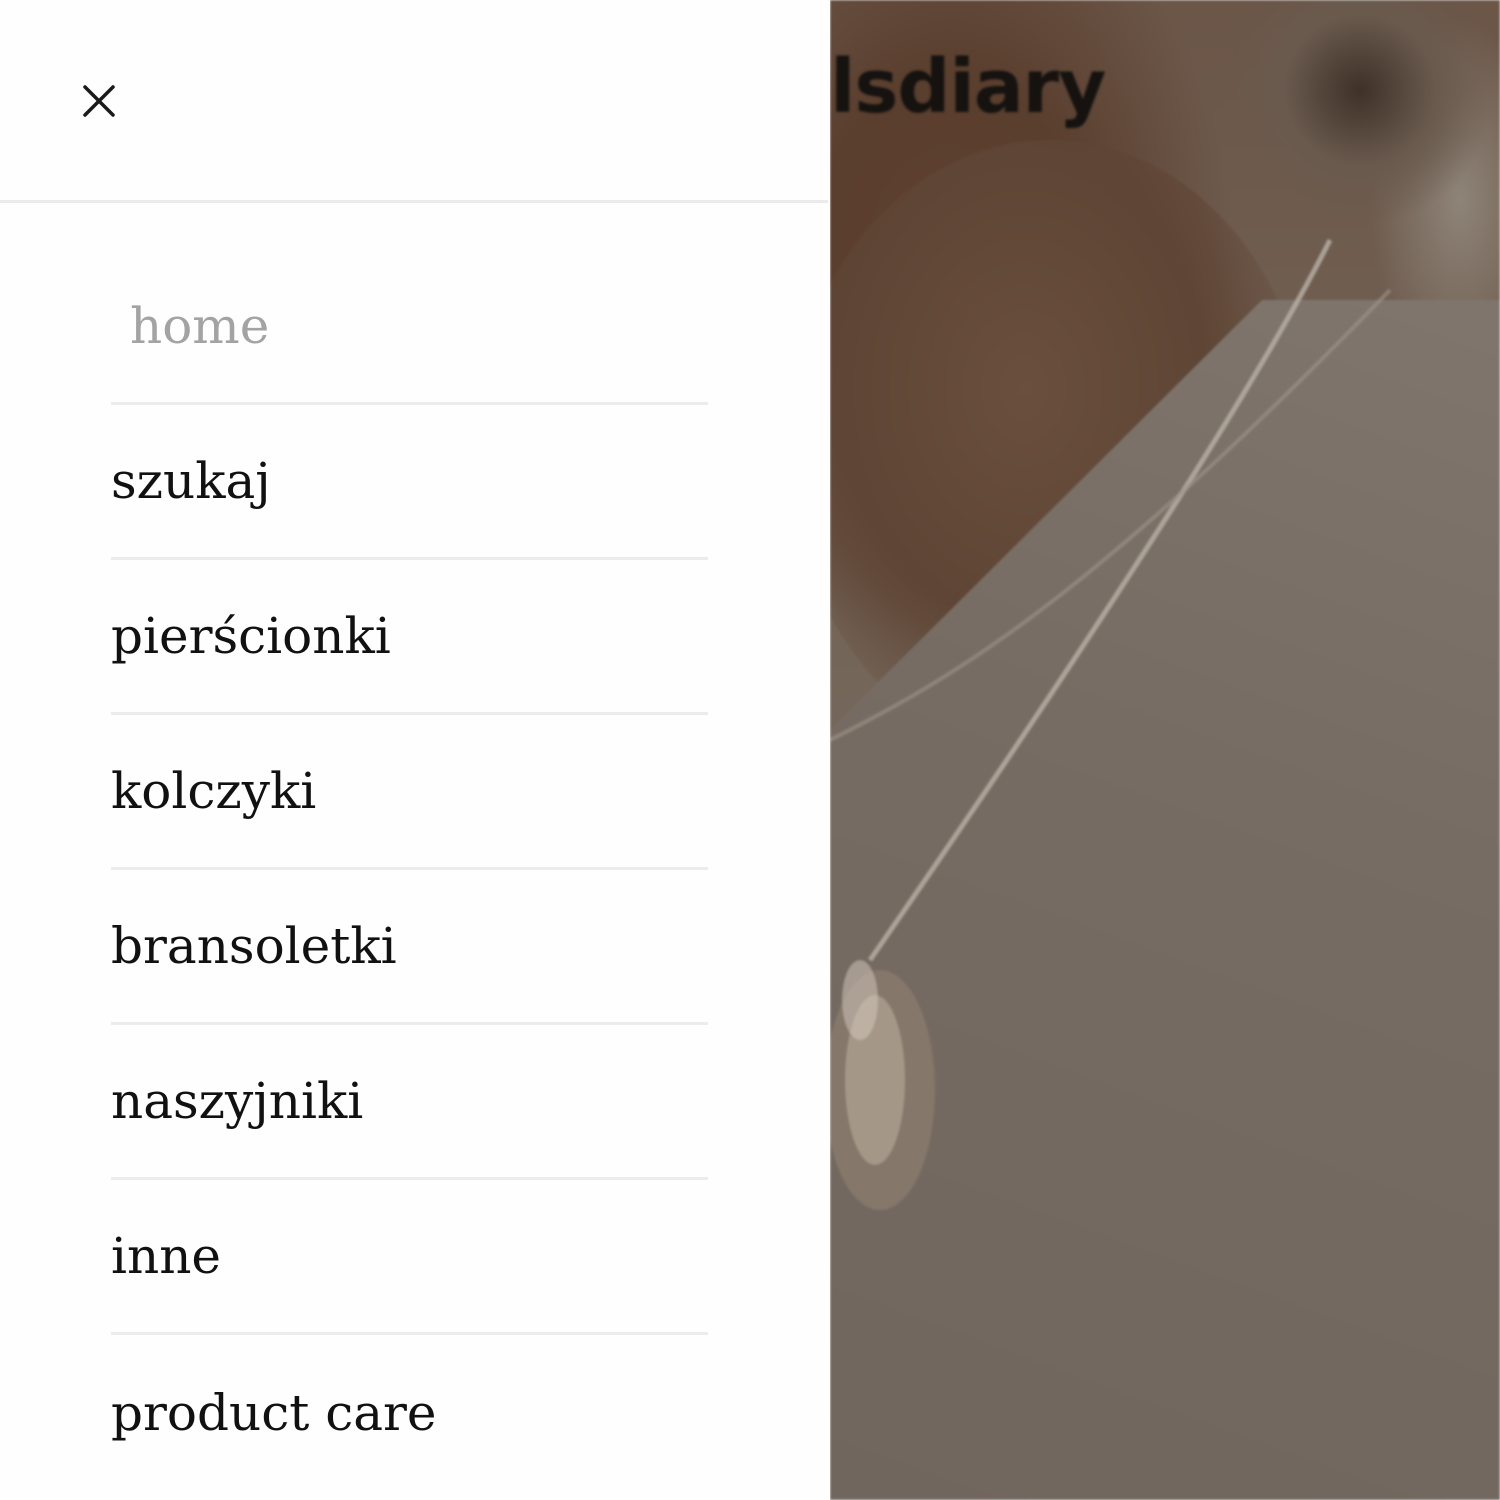 The image size is (1500, 1500). I want to click on nav-item-bransoletki: bransoletki, so click(409, 947).